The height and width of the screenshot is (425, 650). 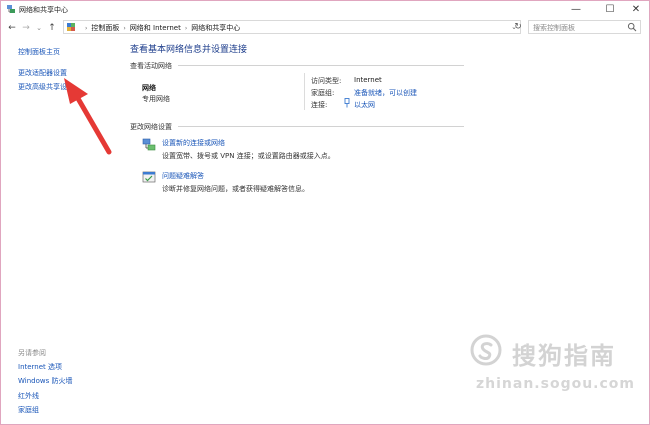 I want to click on breadcrumb-control-panel: 控制面板, so click(x=105, y=28).